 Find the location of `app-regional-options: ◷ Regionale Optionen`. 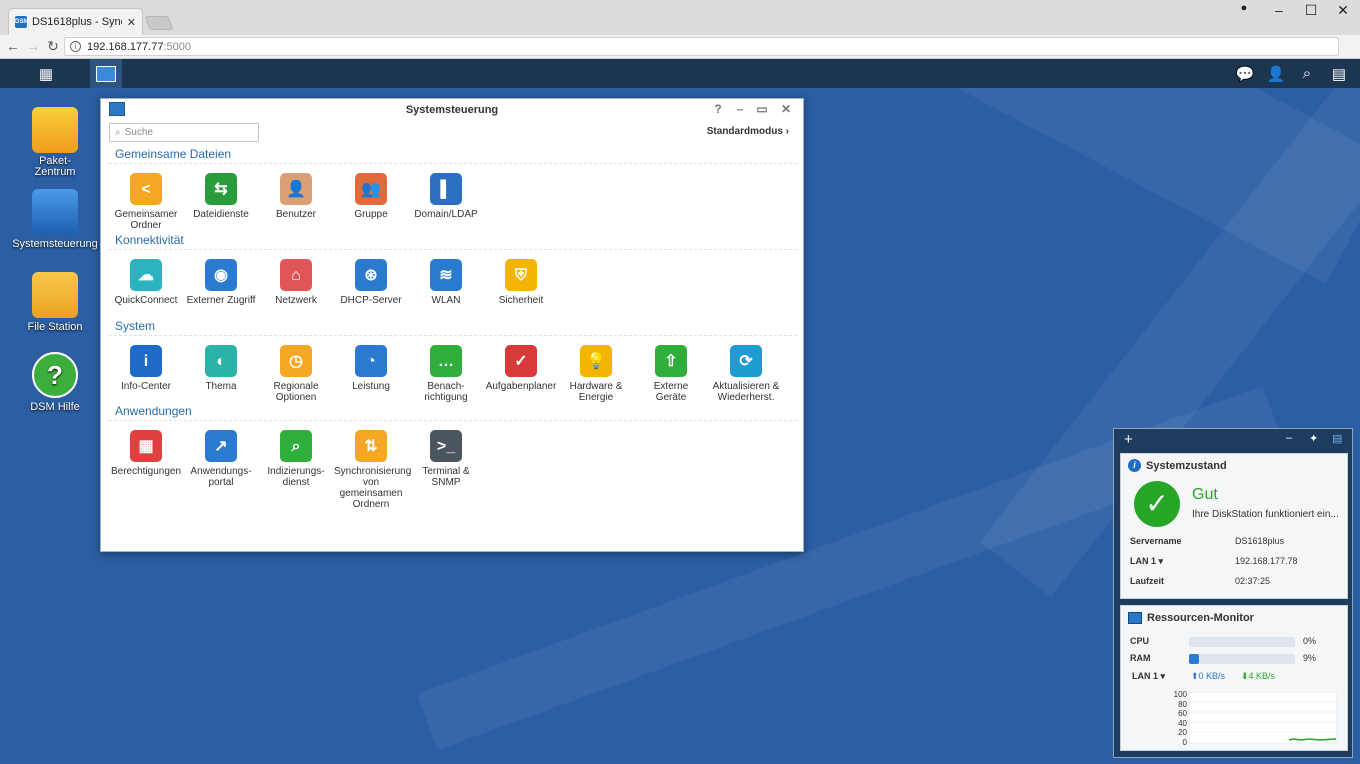

app-regional-options: ◷ Regionale Optionen is located at coordinates (296, 374).